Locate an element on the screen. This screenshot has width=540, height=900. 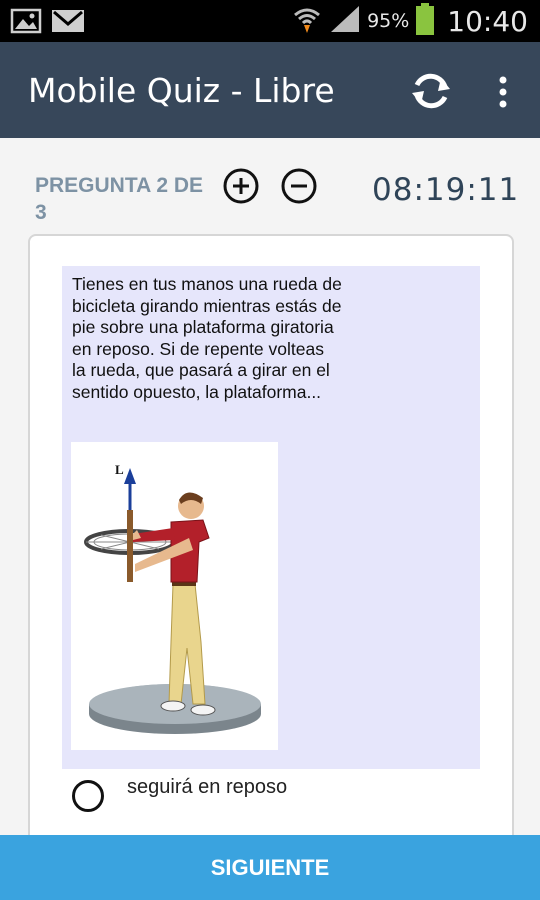
app-bar: Mobile Quiz - Libre is located at coordinates (270, 90).